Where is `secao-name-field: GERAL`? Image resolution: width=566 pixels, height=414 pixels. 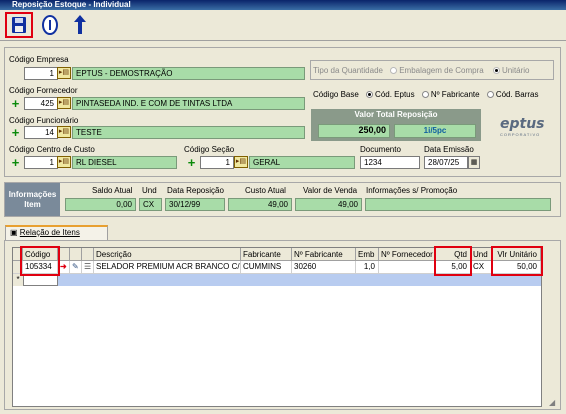
secao-name-field: GERAL is located at coordinates (302, 162).